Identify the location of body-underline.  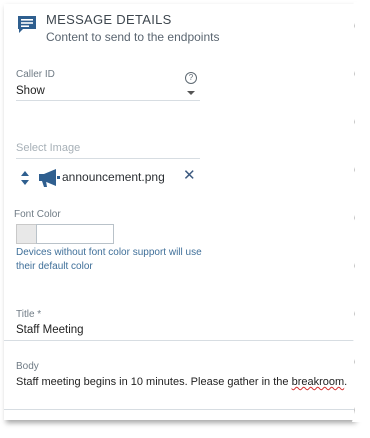
(179, 409).